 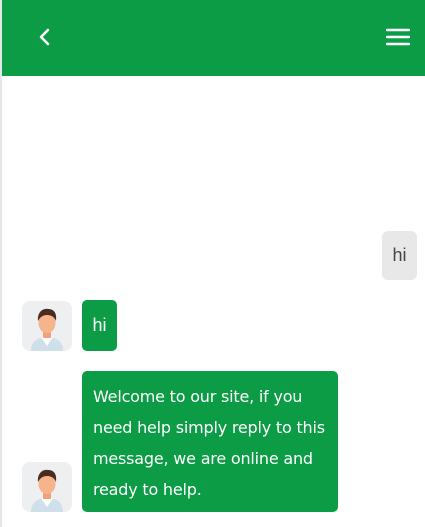 I want to click on hamburger-menu-icon, so click(x=398, y=37).